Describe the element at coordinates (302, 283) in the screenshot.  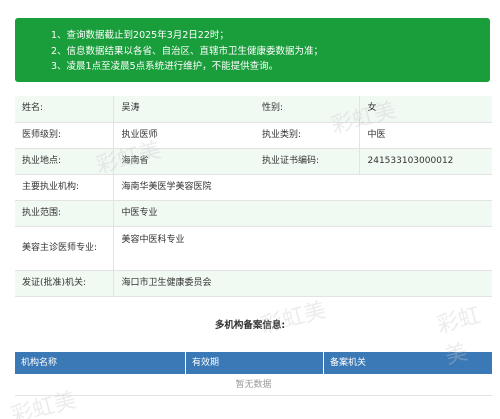
I see `issuer-value: 海口市卫生健康委员会` at that location.